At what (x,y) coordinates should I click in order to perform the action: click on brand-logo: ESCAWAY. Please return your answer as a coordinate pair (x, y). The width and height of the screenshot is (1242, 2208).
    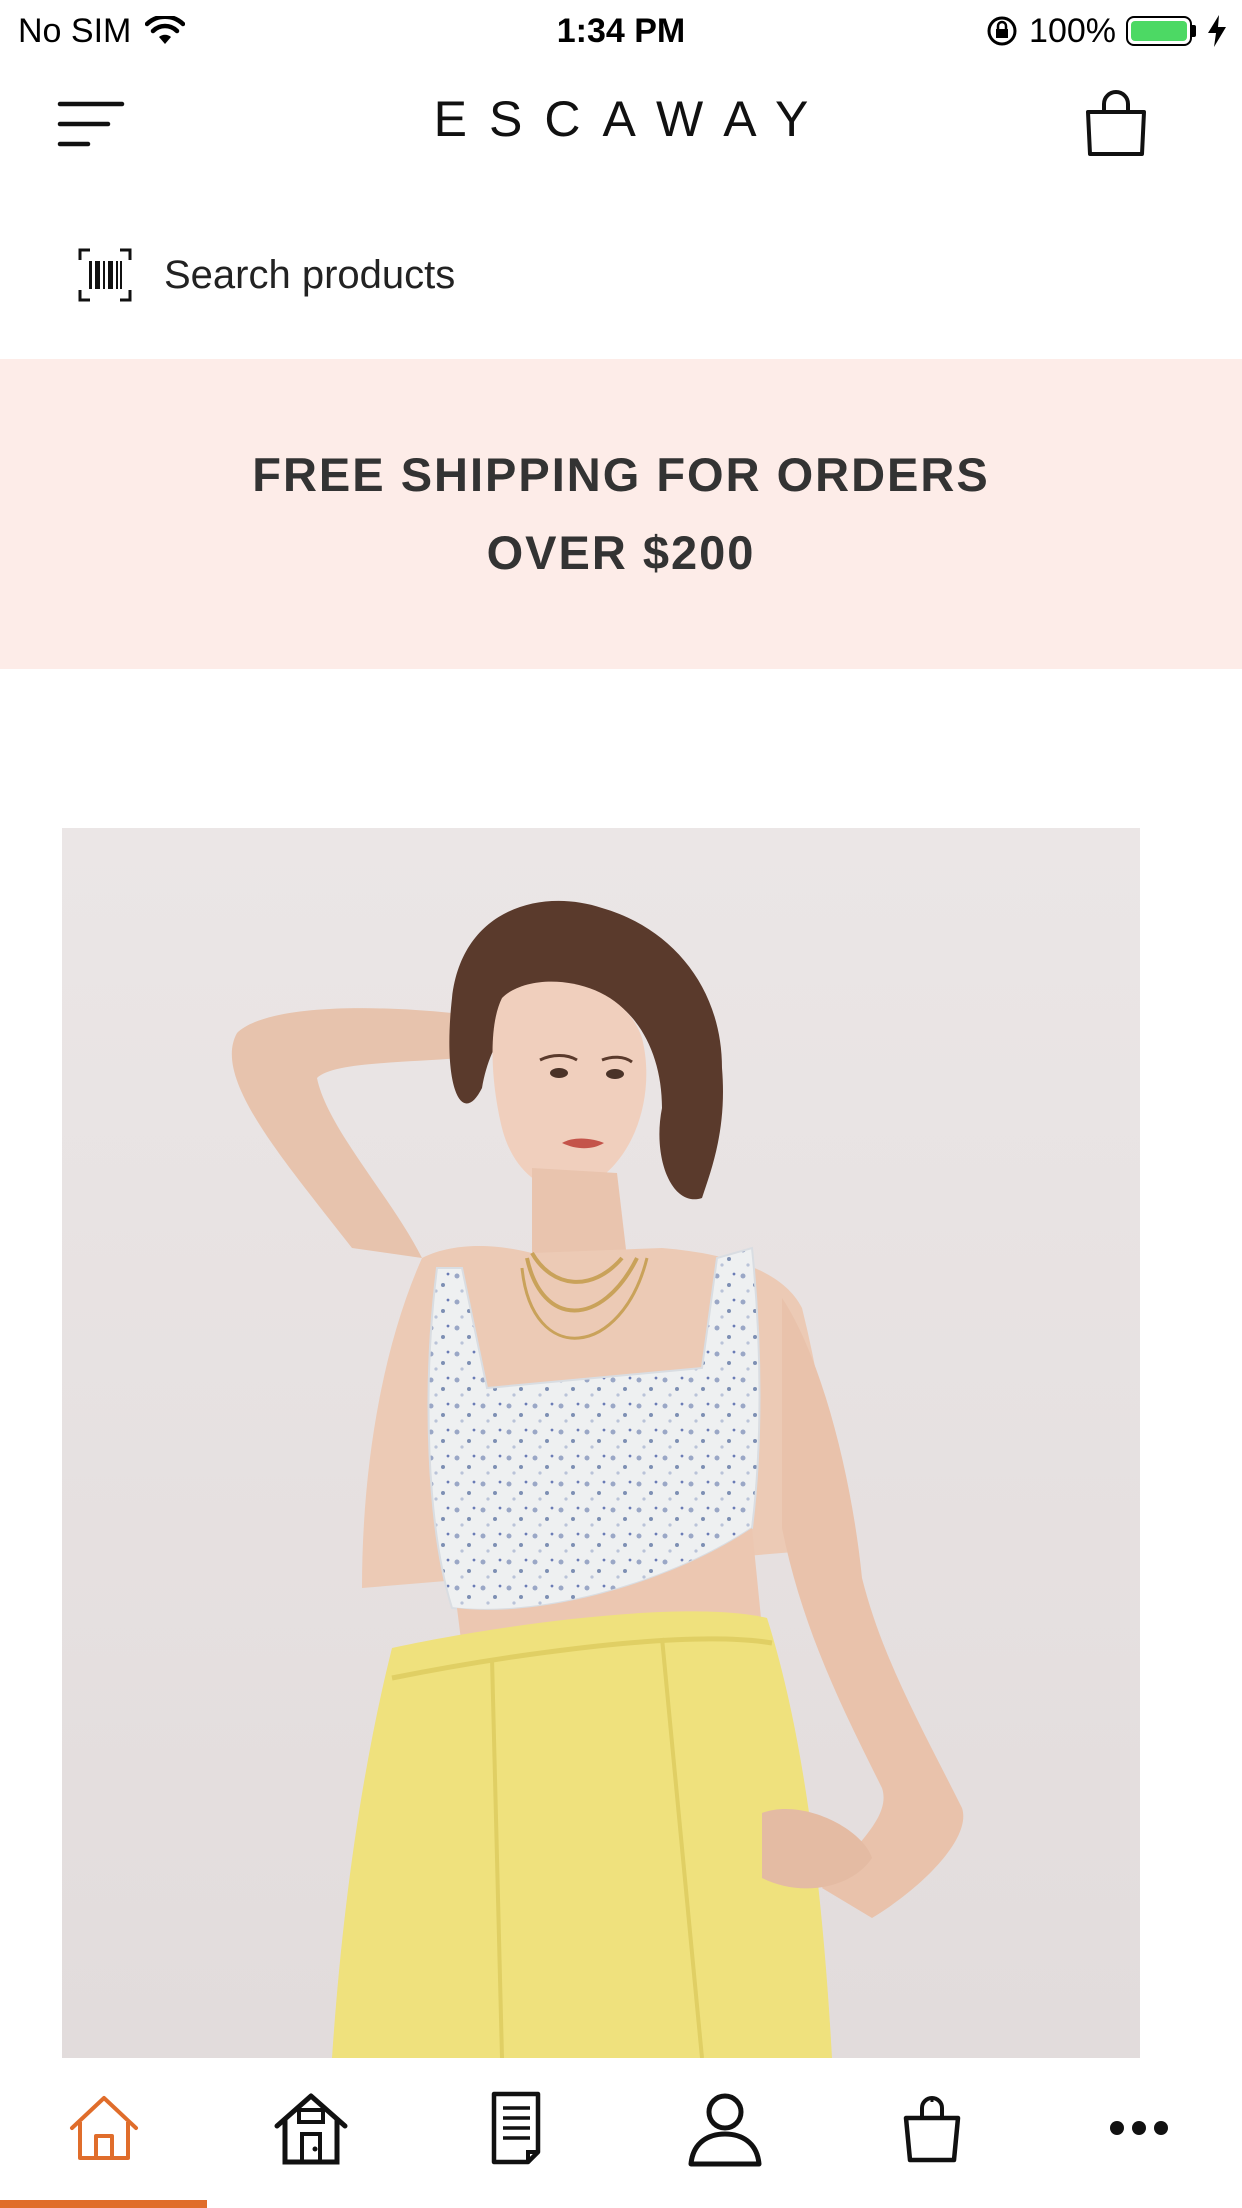
    Looking at the image, I should click on (621, 119).